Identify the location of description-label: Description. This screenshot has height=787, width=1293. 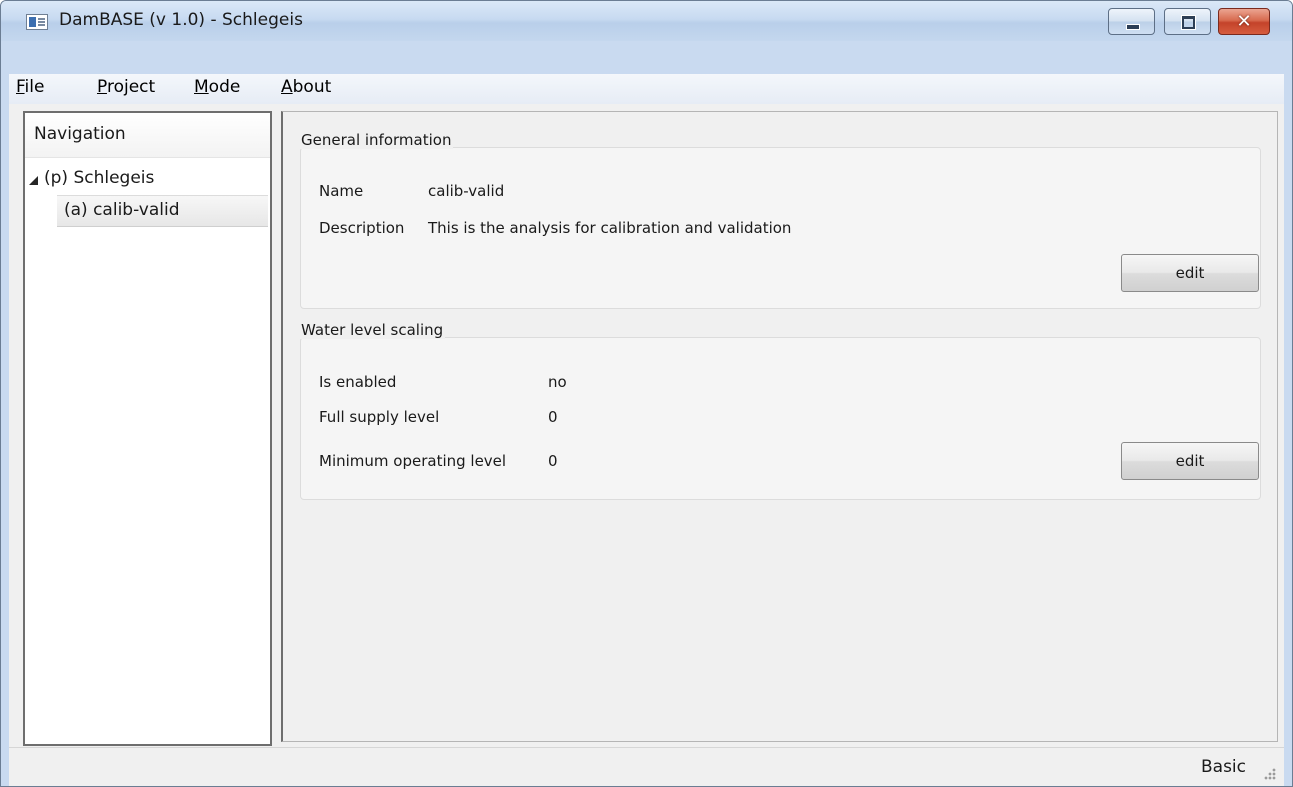
(362, 228).